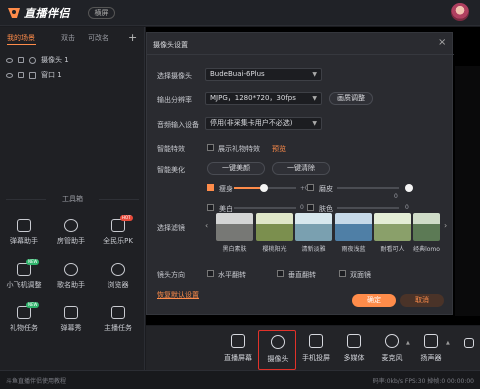  I want to click on slim-slider-knob, so click(264, 188).